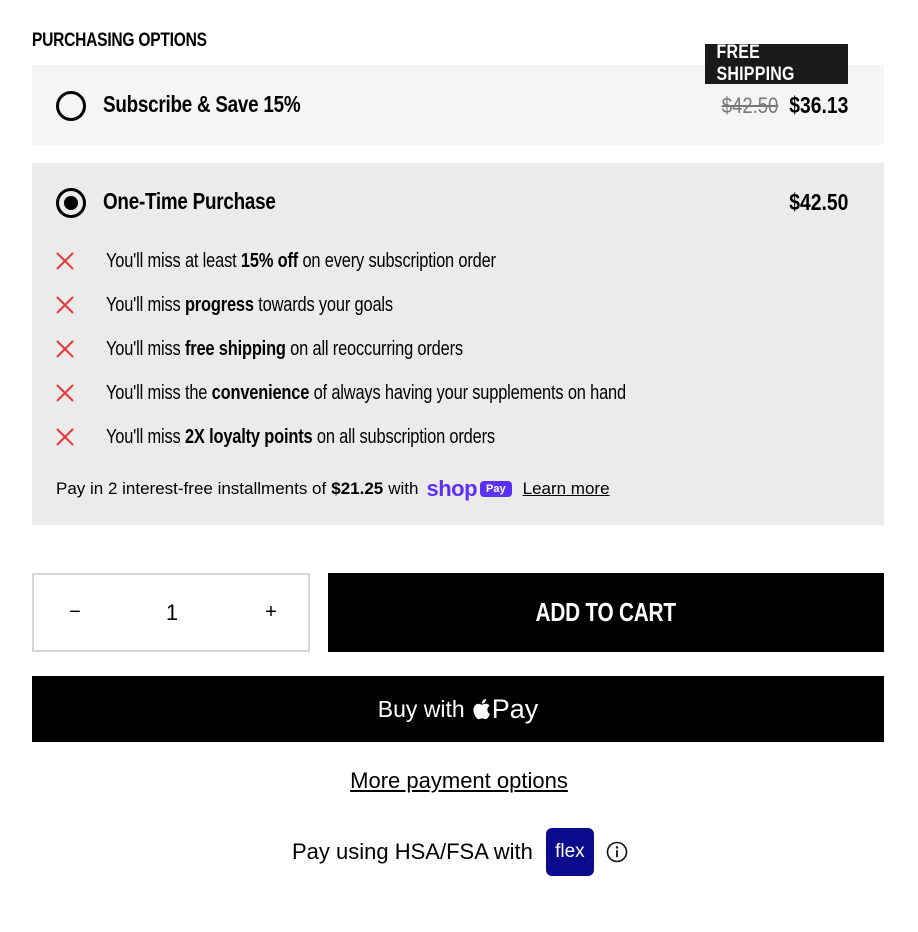 This screenshot has width=918, height=932. Describe the element at coordinates (481, 709) in the screenshot. I see `apple-logo-icon` at that location.